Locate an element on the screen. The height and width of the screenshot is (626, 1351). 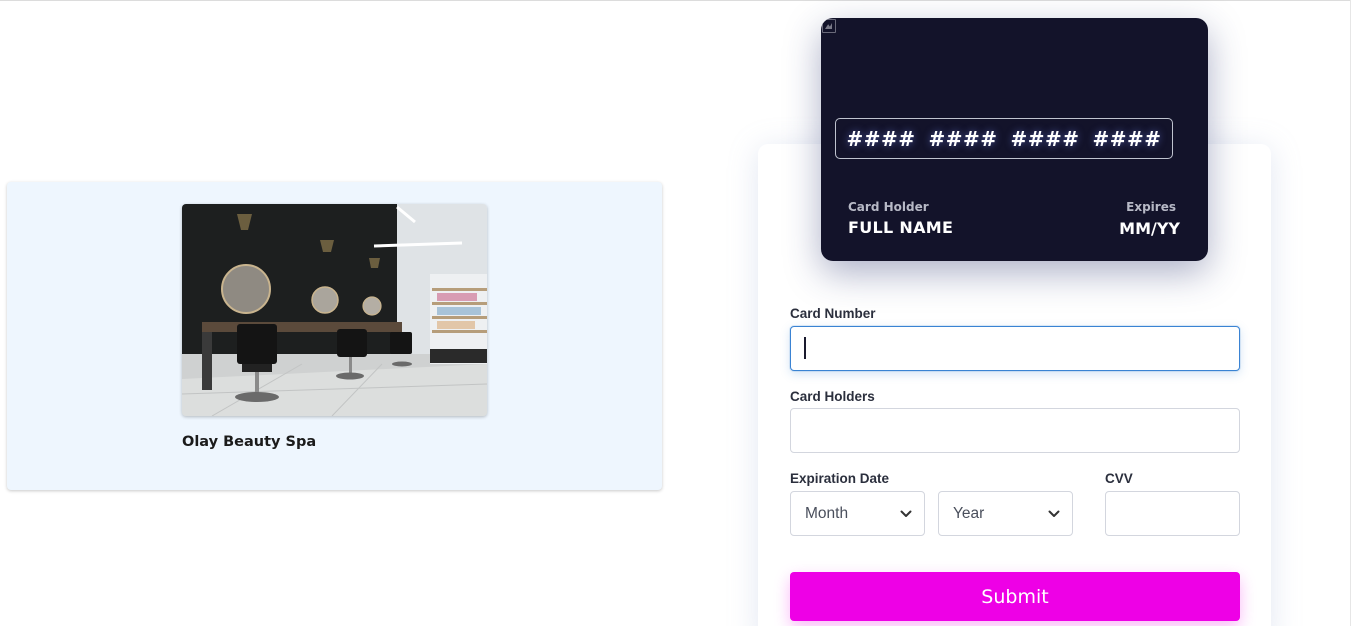
cvv-label: CVV is located at coordinates (1119, 478).